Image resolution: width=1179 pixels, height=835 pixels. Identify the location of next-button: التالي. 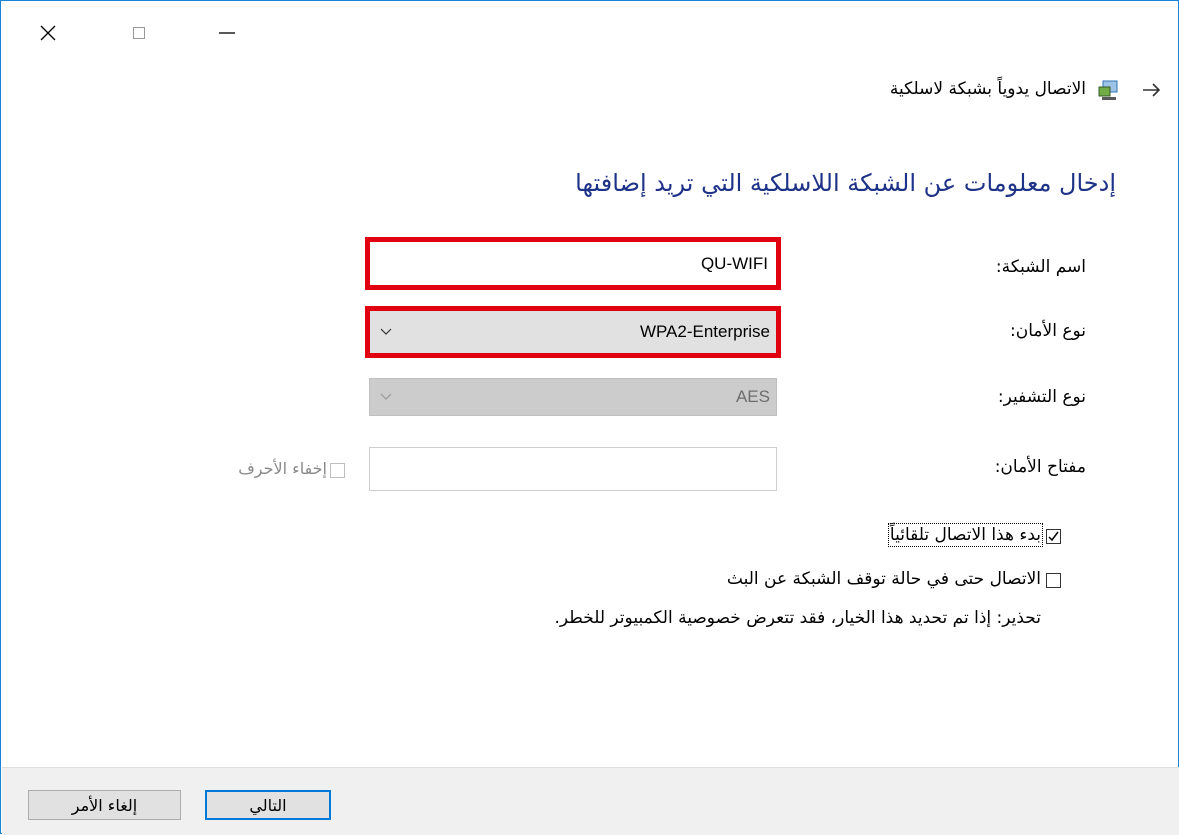
(268, 805).